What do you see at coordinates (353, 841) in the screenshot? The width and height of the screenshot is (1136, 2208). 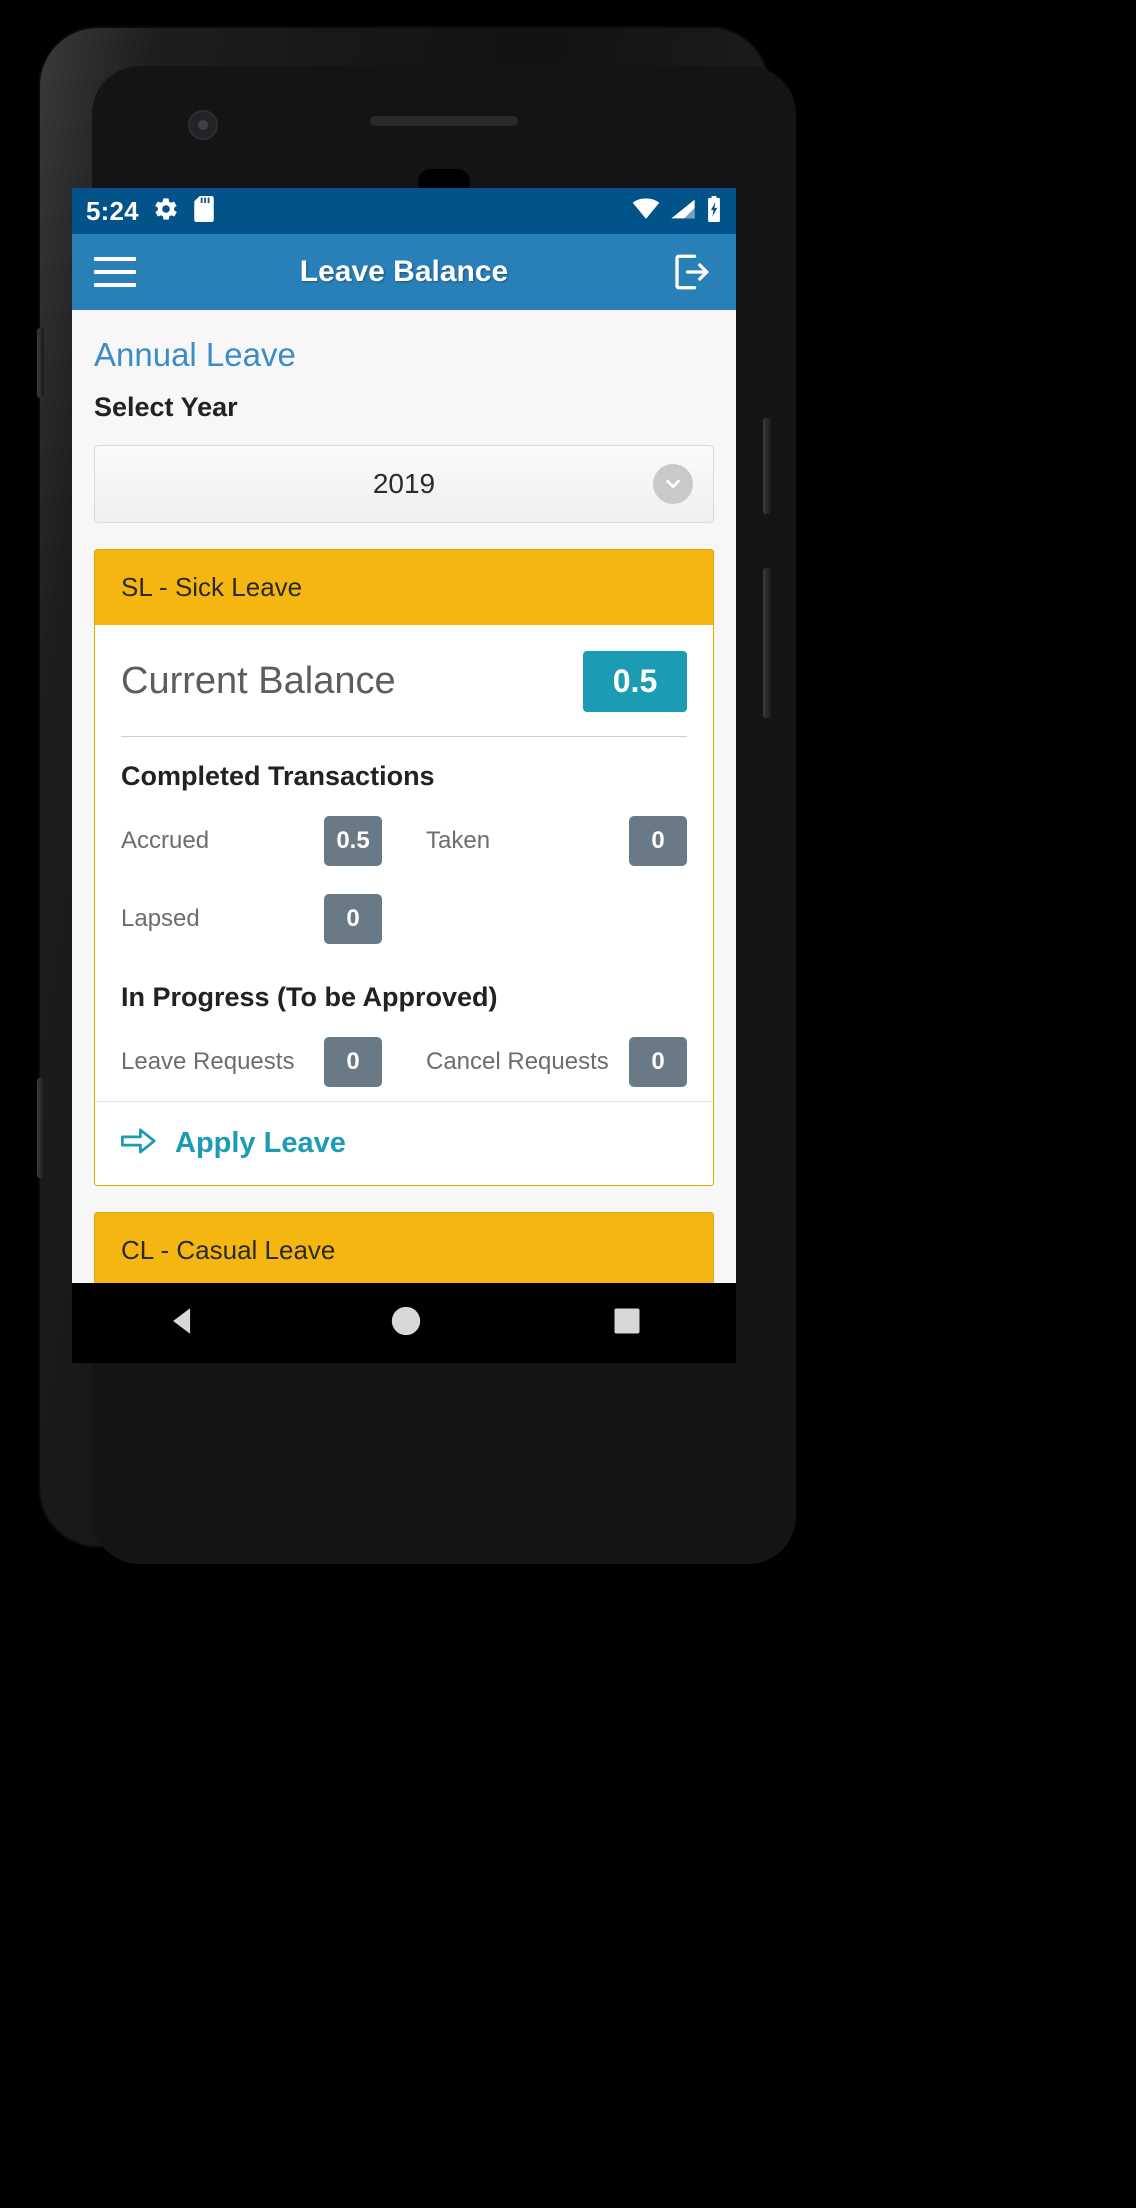 I see `stat-value: 0.5` at bounding box center [353, 841].